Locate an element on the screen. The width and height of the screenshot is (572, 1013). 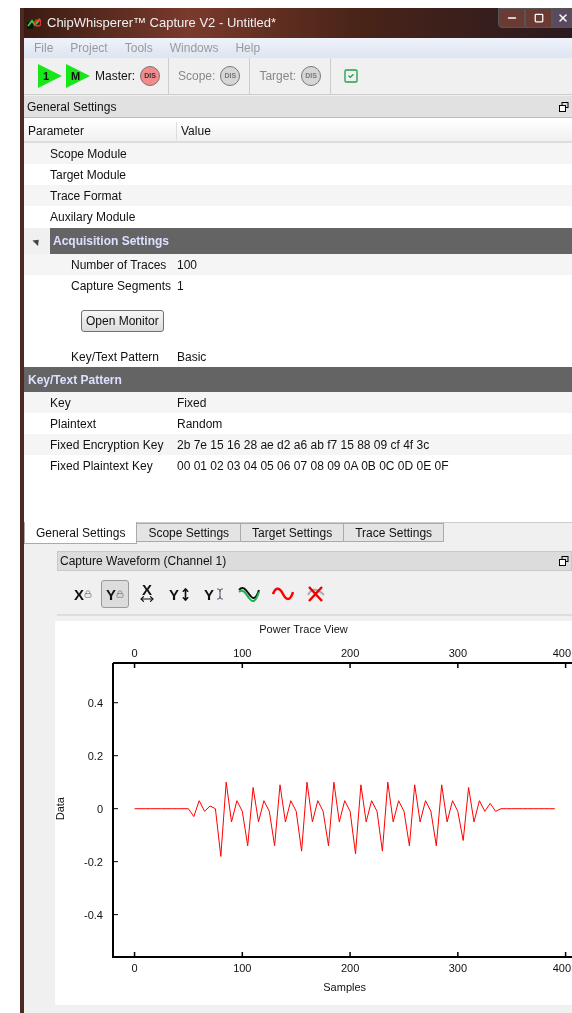
tab: Trace Settings is located at coordinates (394, 532).